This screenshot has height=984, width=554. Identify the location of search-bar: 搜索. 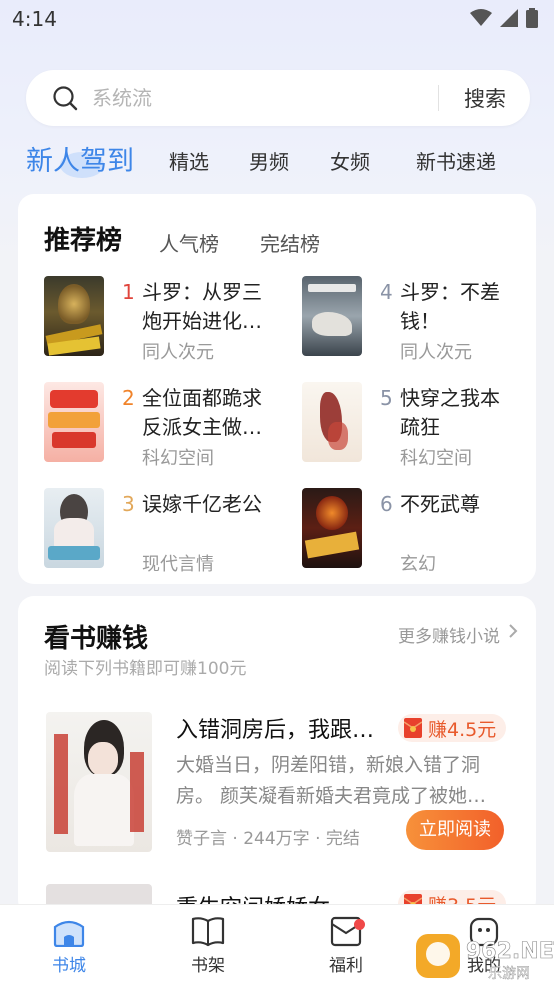
(278, 98).